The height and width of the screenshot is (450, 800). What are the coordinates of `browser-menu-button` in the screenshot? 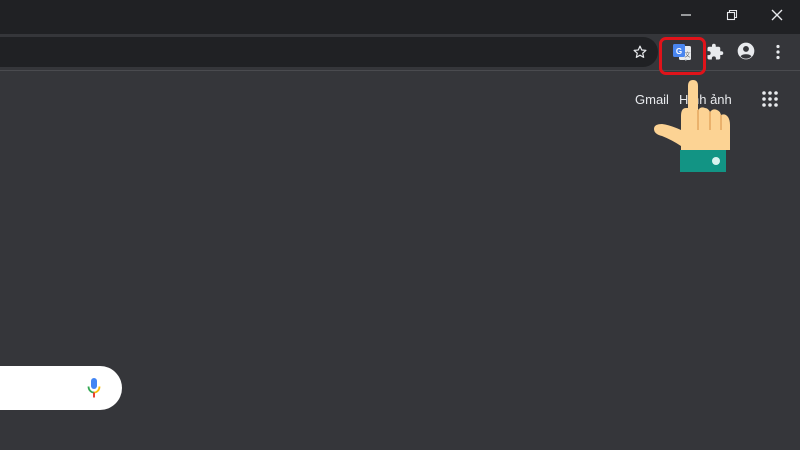 It's located at (778, 52).